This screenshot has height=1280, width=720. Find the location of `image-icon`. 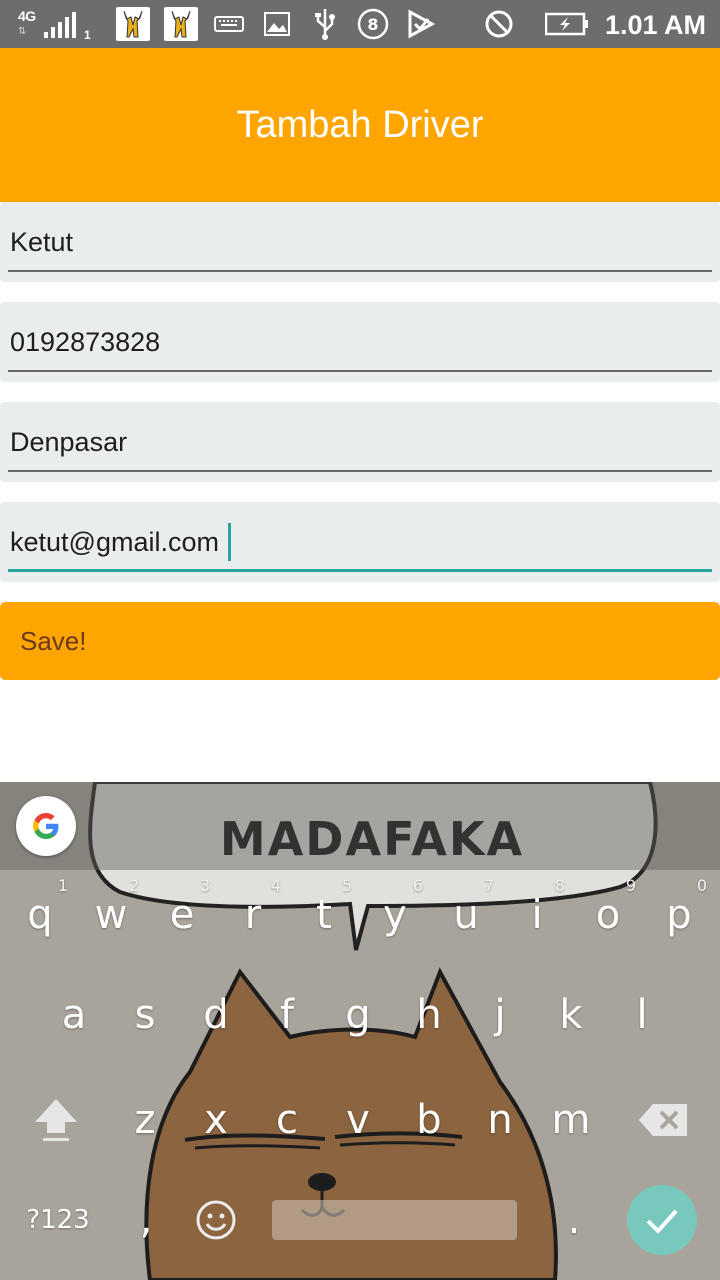

image-icon is located at coordinates (277, 24).